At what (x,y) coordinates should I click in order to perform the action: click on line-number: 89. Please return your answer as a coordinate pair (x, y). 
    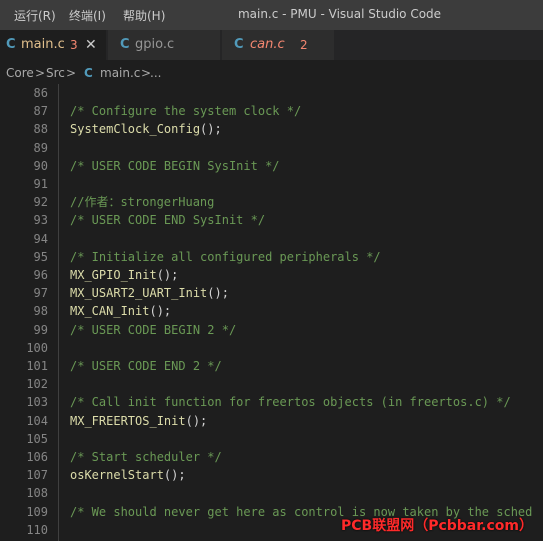
    Looking at the image, I should click on (40, 147).